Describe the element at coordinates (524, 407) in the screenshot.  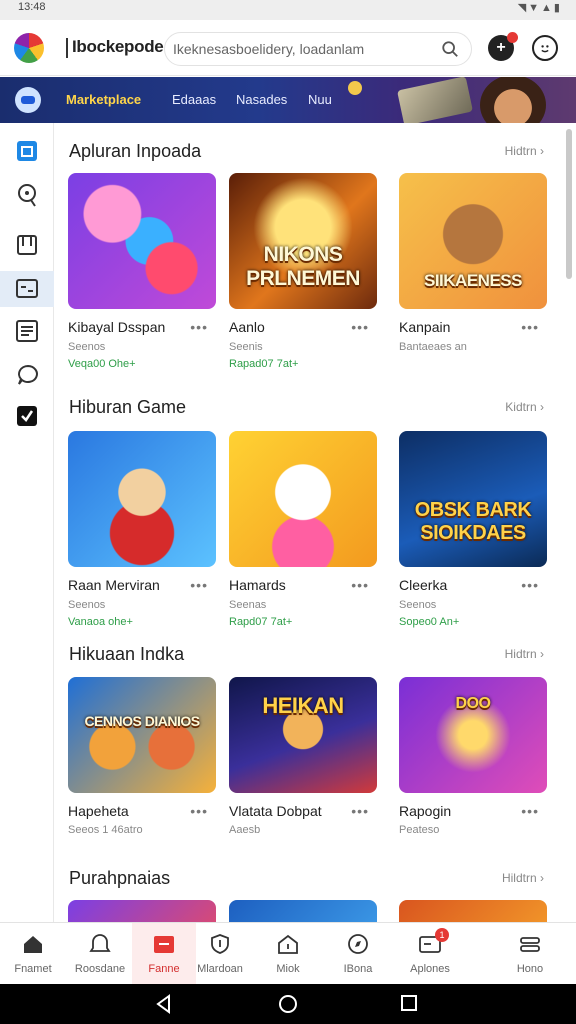
I see `see-all-link: Kidtrn ›` at that location.